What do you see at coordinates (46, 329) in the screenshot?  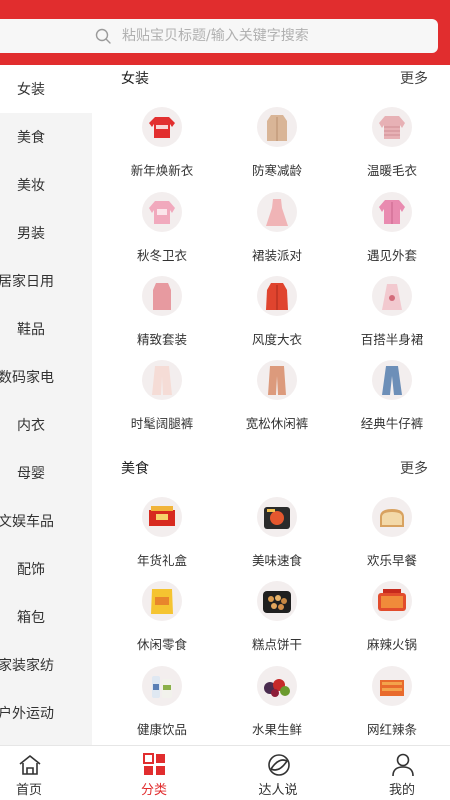 I see `sidebar-item-xiepin: 鞋品` at bounding box center [46, 329].